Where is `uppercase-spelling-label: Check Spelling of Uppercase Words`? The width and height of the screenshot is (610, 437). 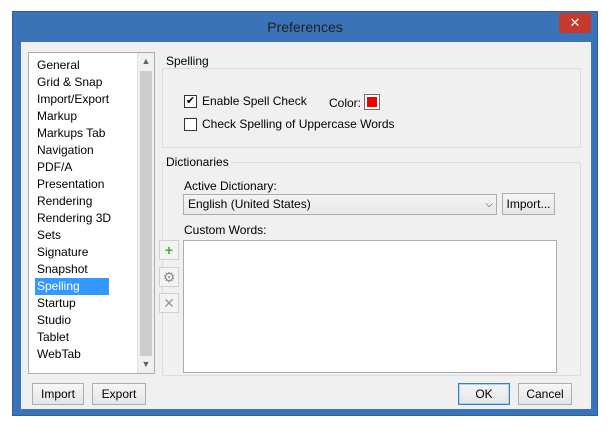 uppercase-spelling-label: Check Spelling of Uppercase Words is located at coordinates (298, 124).